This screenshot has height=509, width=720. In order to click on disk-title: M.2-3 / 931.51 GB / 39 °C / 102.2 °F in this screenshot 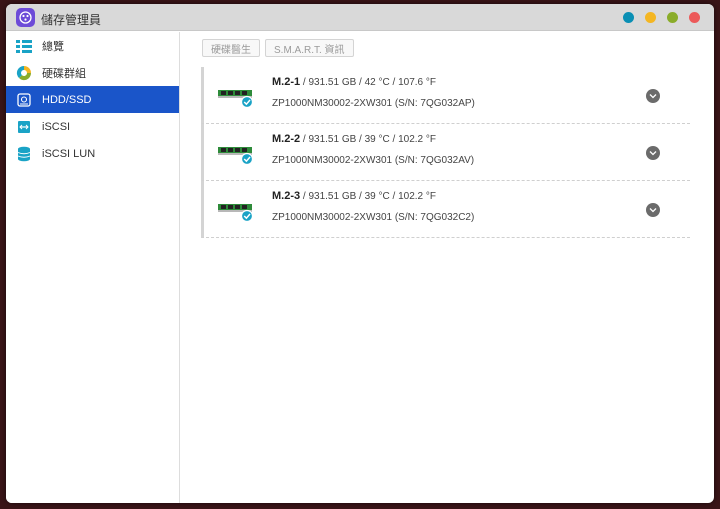, I will do `click(354, 196)`.